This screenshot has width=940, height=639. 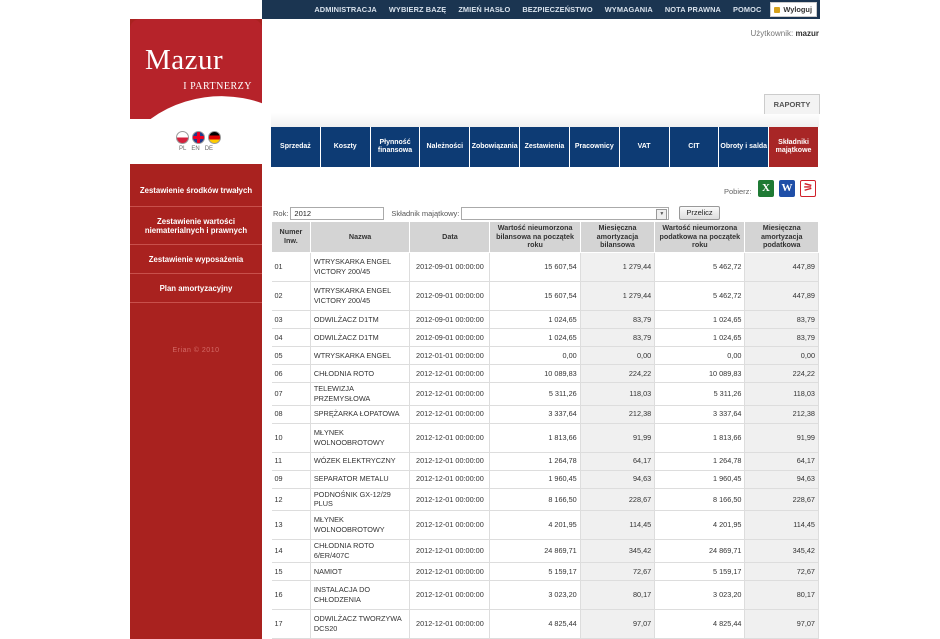 What do you see at coordinates (781, 500) in the screenshot?
I see `cell-amortyzacja-podatkowa: 228,67` at bounding box center [781, 500].